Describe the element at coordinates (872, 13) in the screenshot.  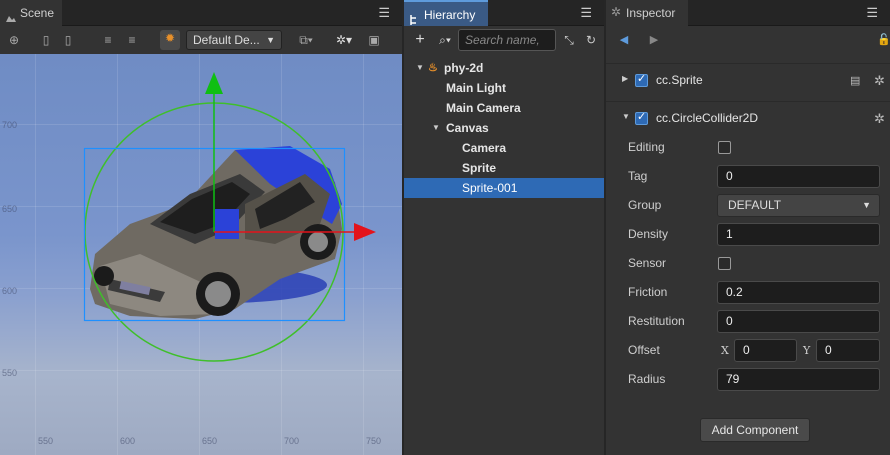
I see `inspector-menu-icon: ☰` at that location.